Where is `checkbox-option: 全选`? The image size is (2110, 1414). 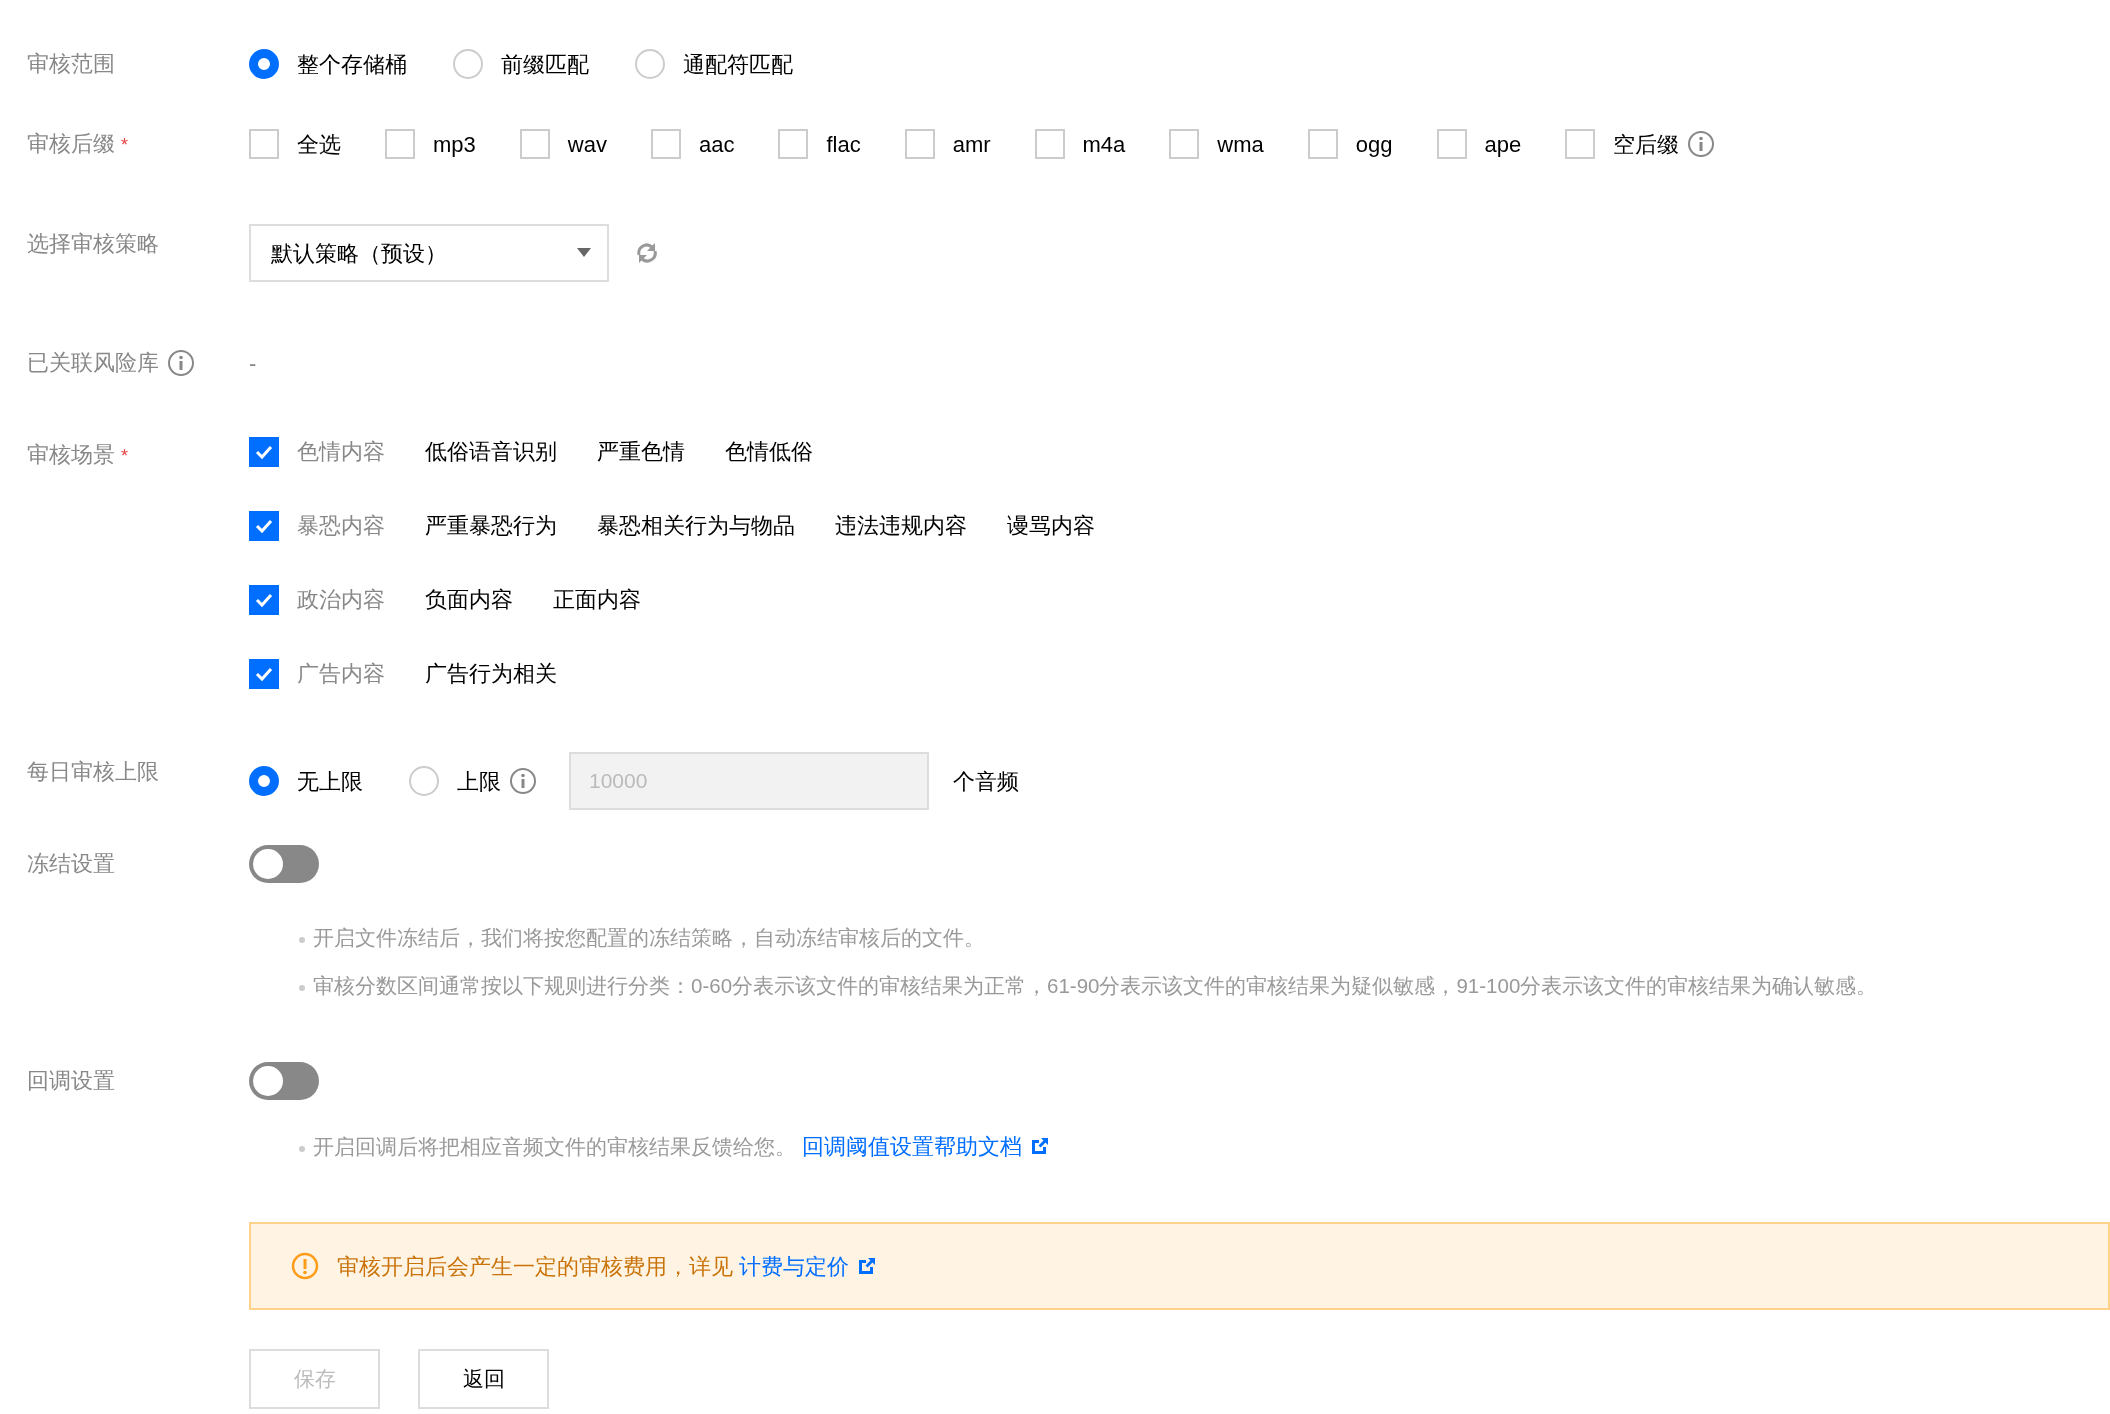 checkbox-option: 全选 is located at coordinates (295, 144).